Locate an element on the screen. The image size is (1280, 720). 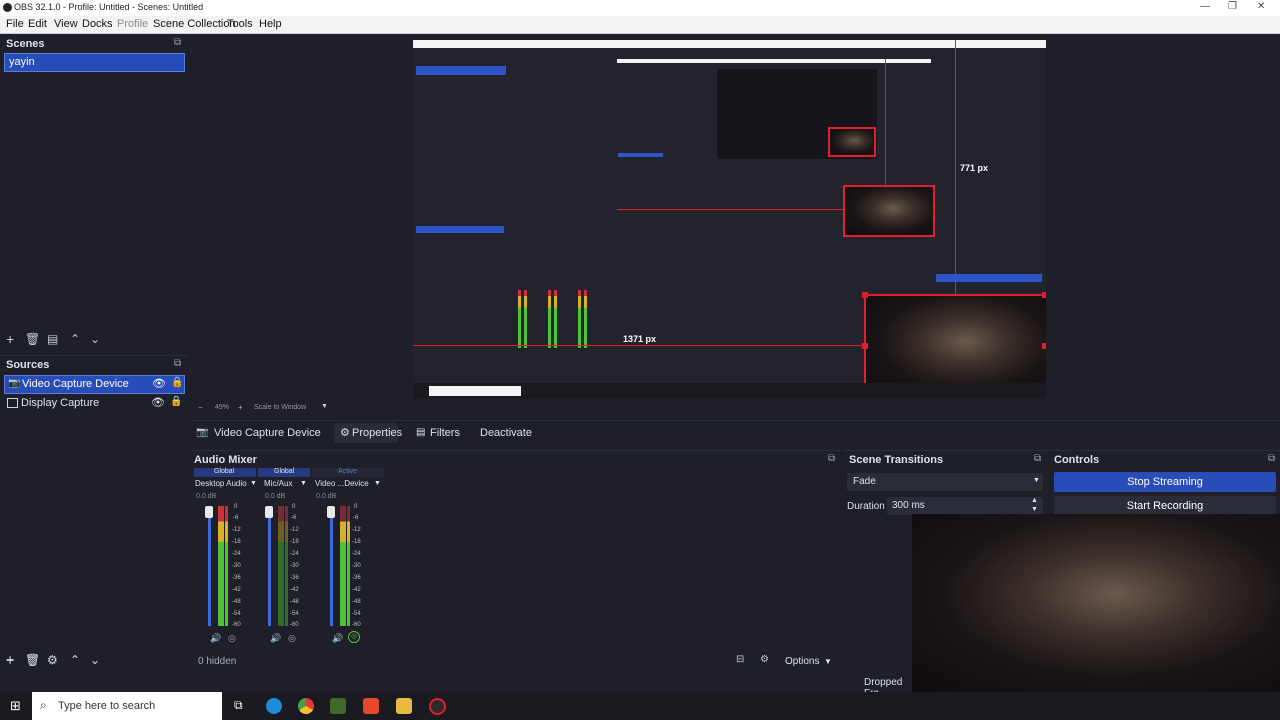
windows-start-icon: ⊞ is located at coordinates (15, 706).